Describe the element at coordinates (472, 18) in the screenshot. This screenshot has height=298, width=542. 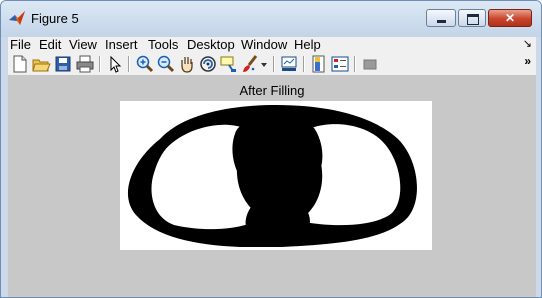
I see `maximize-button` at that location.